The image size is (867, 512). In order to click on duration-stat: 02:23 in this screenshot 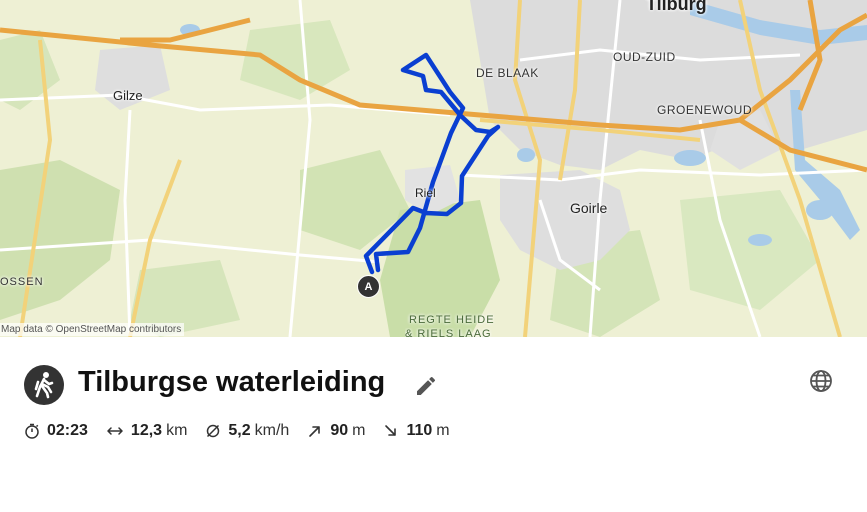, I will do `click(56, 431)`.